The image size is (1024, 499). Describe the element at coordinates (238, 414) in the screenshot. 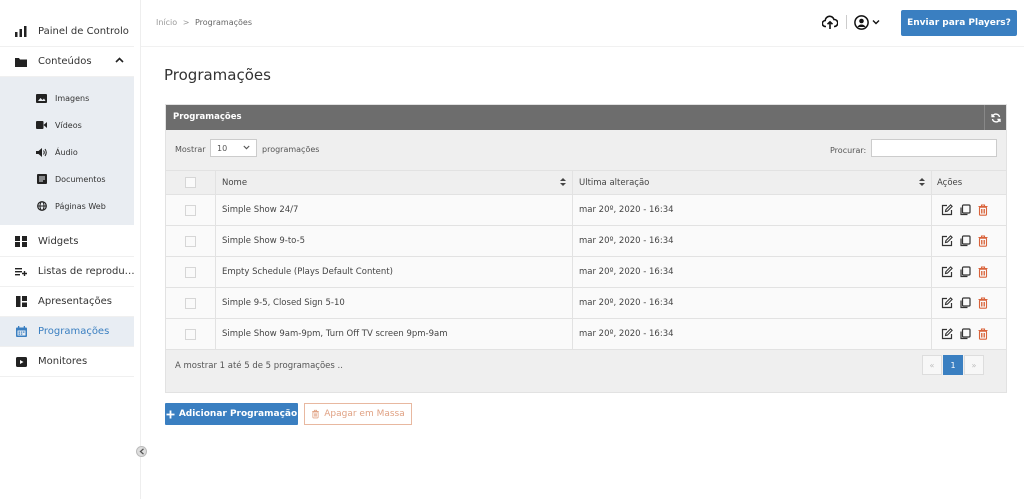

I see `add-schedule-label: Adicionar Programação` at that location.